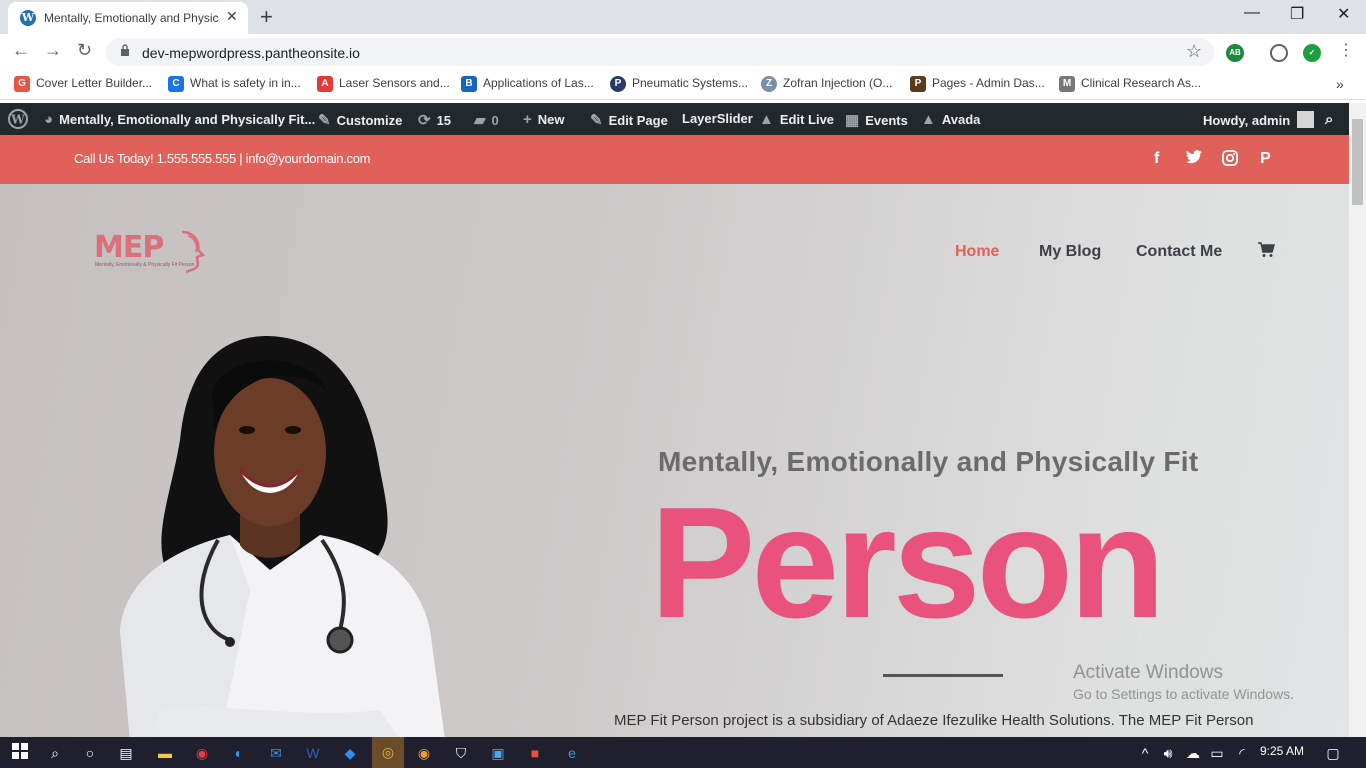  I want to click on back-button: ←, so click(21, 50).